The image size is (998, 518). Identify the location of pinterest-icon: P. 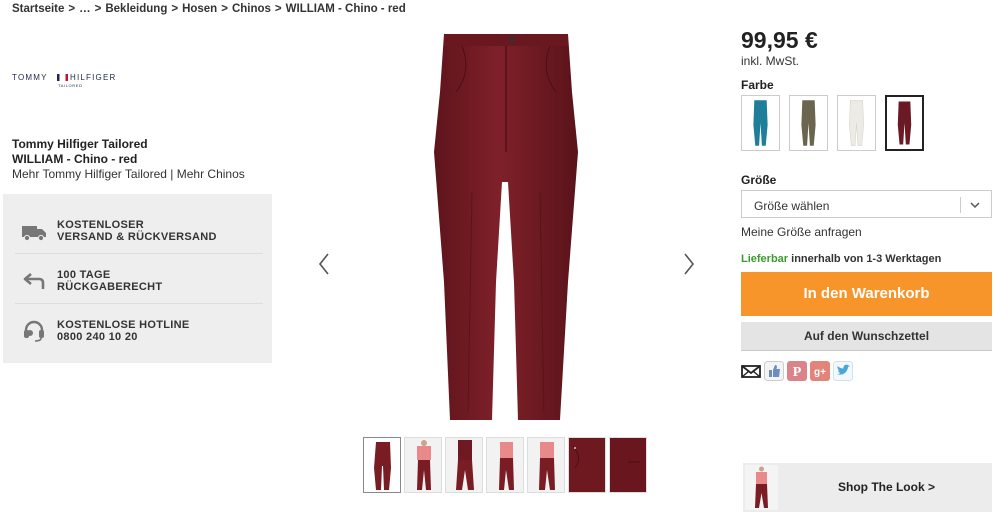
(797, 371).